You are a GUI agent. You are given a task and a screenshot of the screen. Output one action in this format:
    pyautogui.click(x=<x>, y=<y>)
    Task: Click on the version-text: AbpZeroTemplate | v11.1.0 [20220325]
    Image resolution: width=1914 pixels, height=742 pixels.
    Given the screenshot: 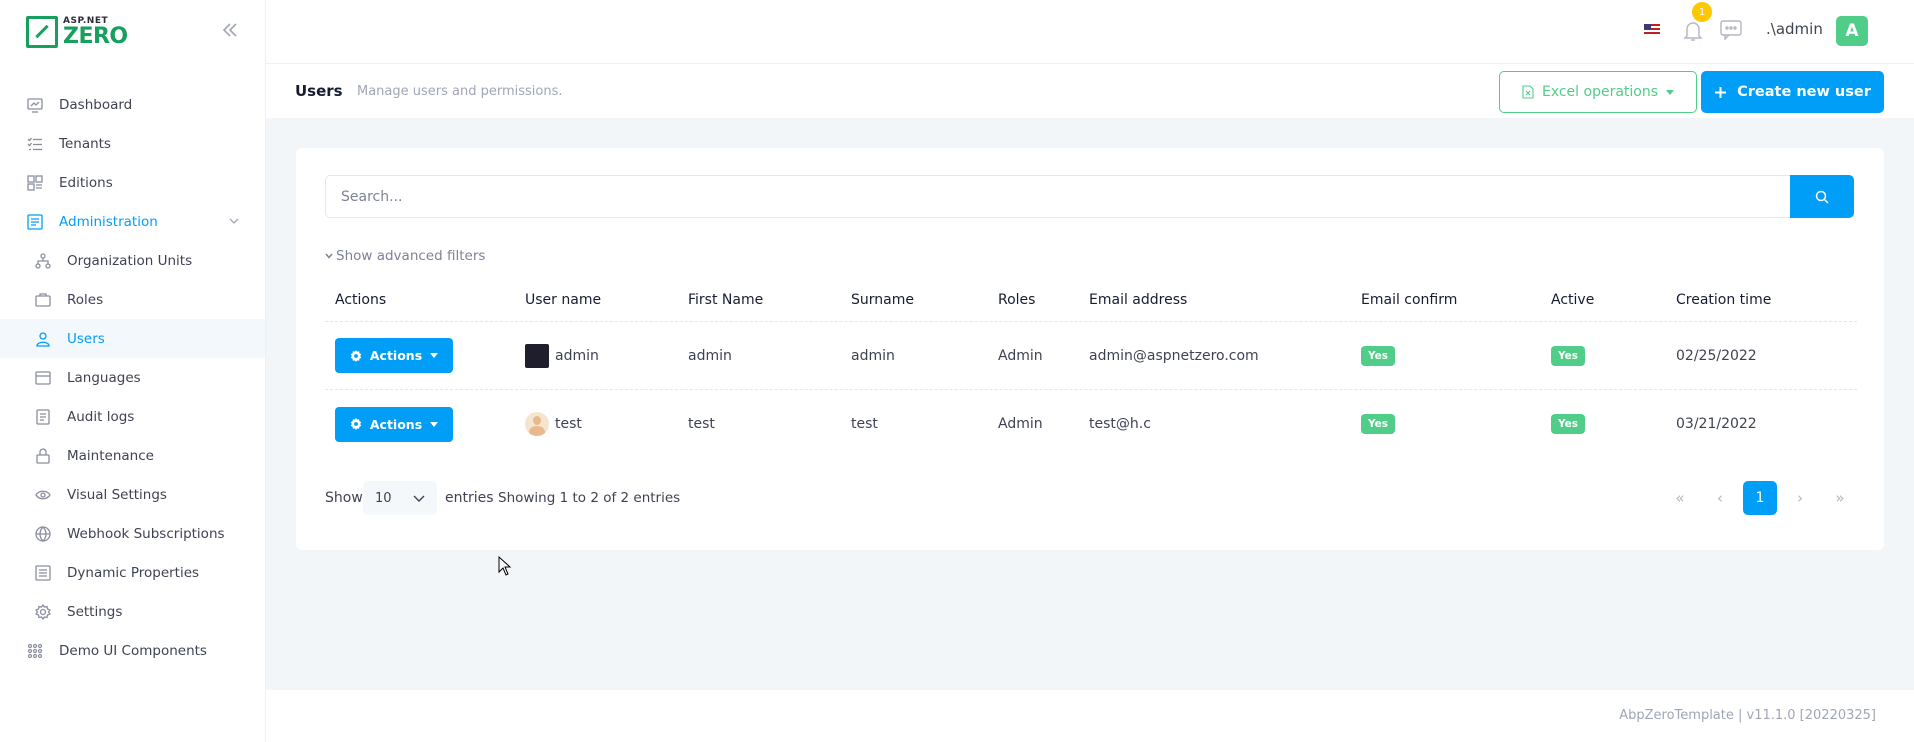 What is the action you would take?
    pyautogui.click(x=1747, y=715)
    